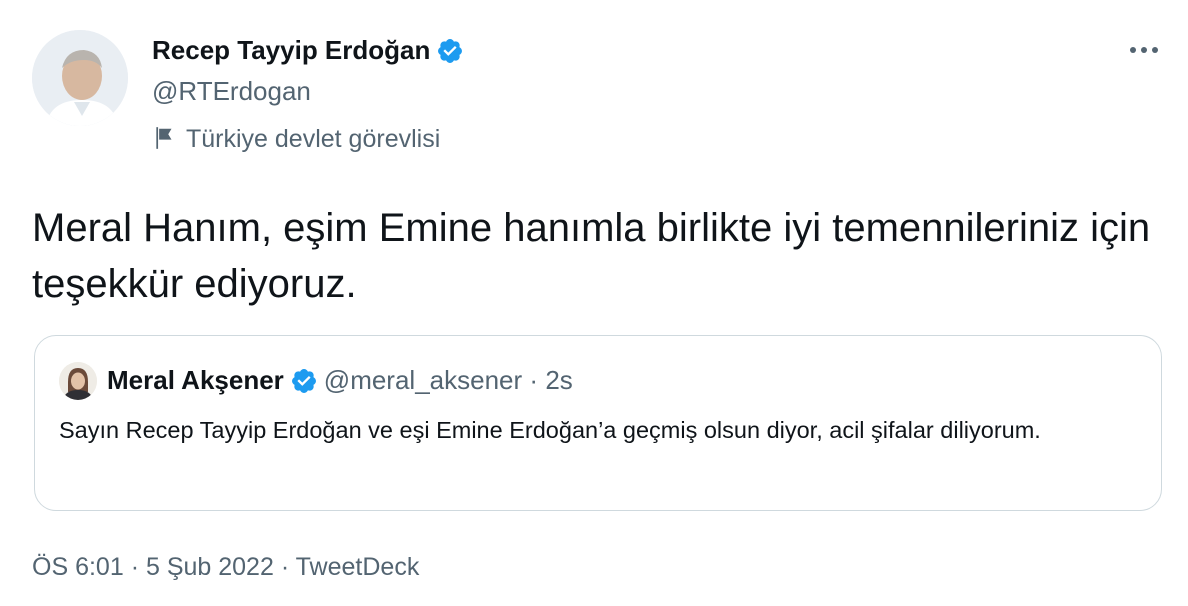  What do you see at coordinates (195, 380) in the screenshot?
I see `quoted-author-name: Meral Akşener` at bounding box center [195, 380].